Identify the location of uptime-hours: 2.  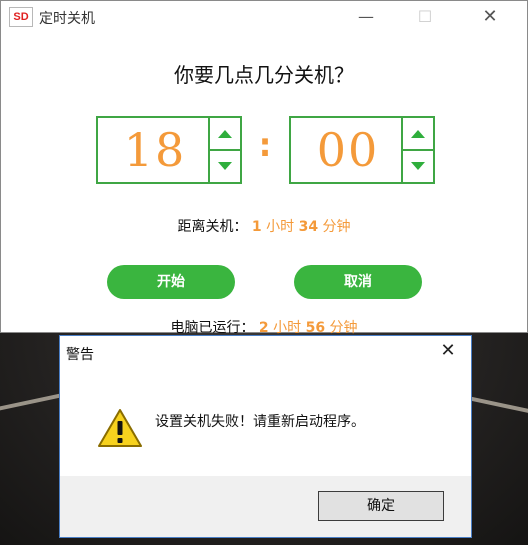
(263, 328).